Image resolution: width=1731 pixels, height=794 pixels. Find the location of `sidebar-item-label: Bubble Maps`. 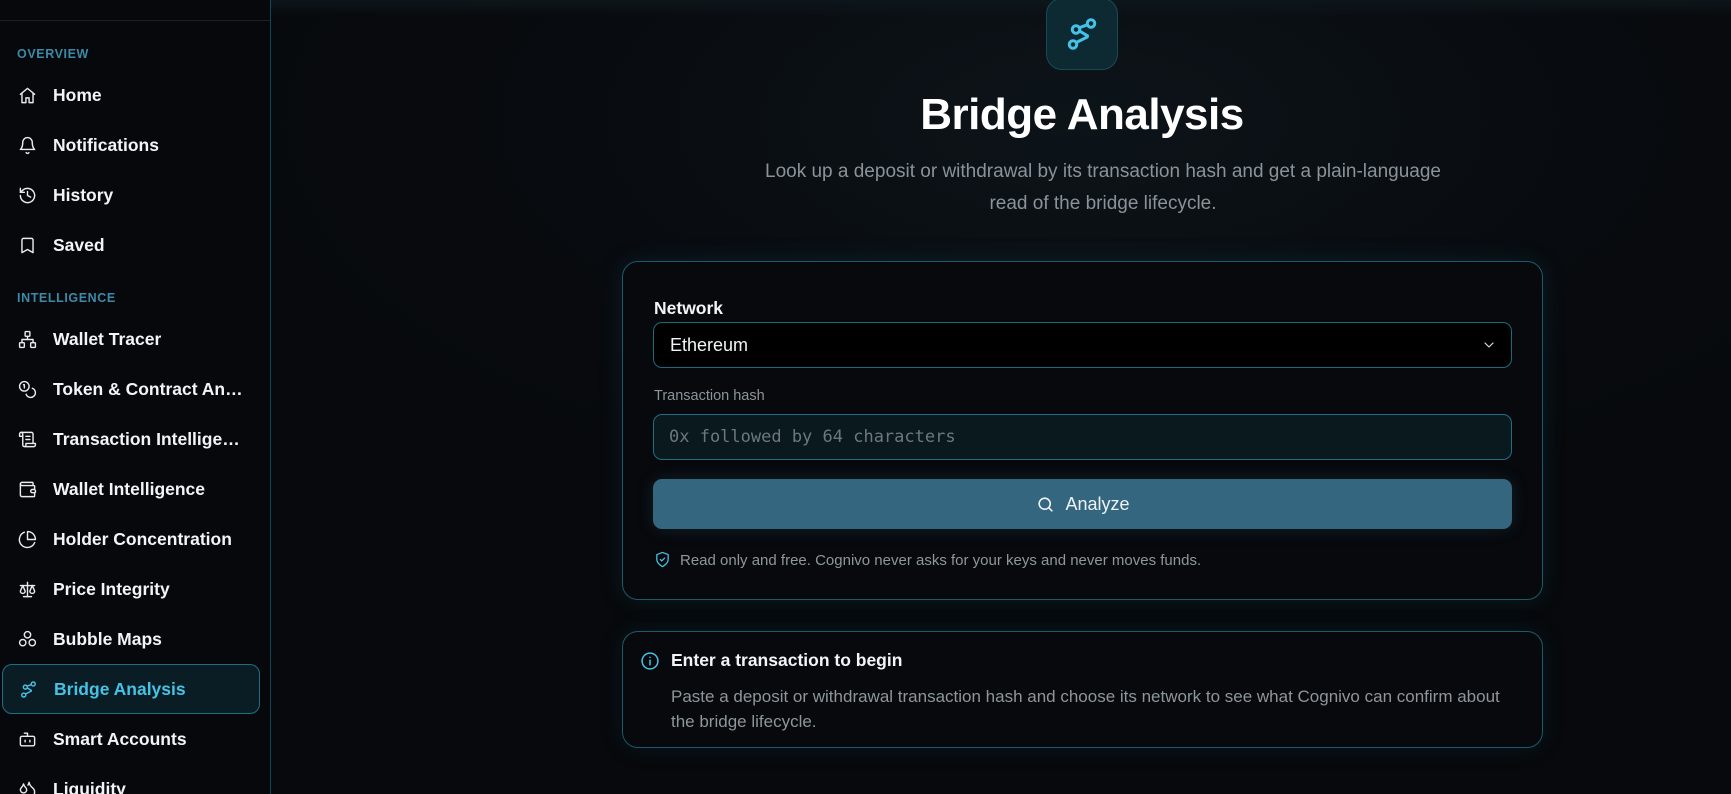

sidebar-item-label: Bubble Maps is located at coordinates (107, 638).